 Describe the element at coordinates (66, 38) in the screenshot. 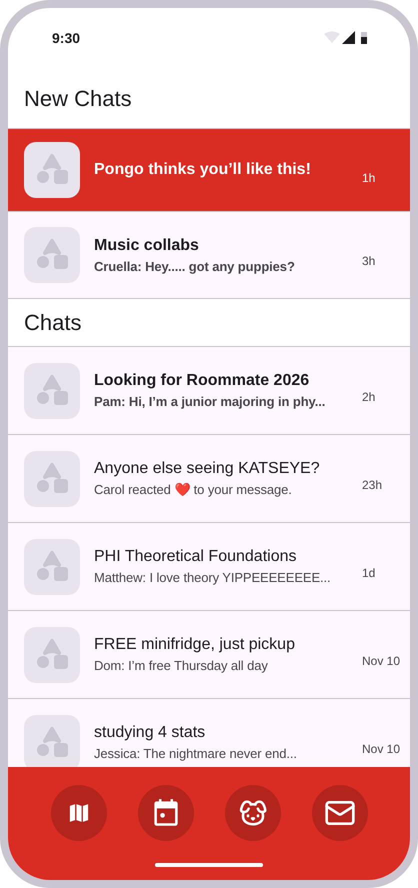

I see `status-time: 9:30` at that location.